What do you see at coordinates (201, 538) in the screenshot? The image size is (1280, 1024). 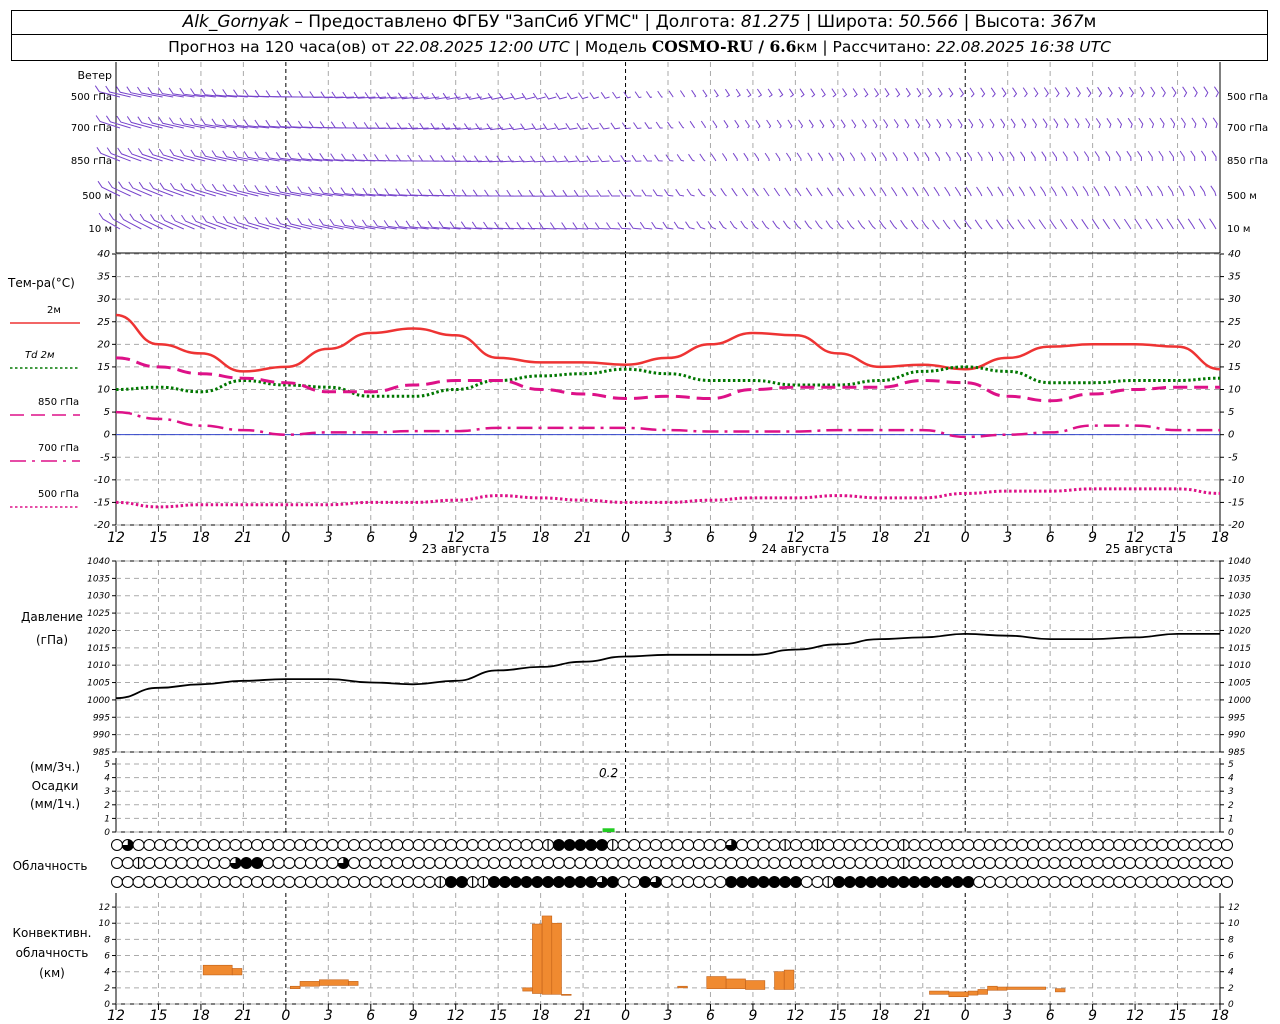 I see `temp-xtick-label: 18` at bounding box center [201, 538].